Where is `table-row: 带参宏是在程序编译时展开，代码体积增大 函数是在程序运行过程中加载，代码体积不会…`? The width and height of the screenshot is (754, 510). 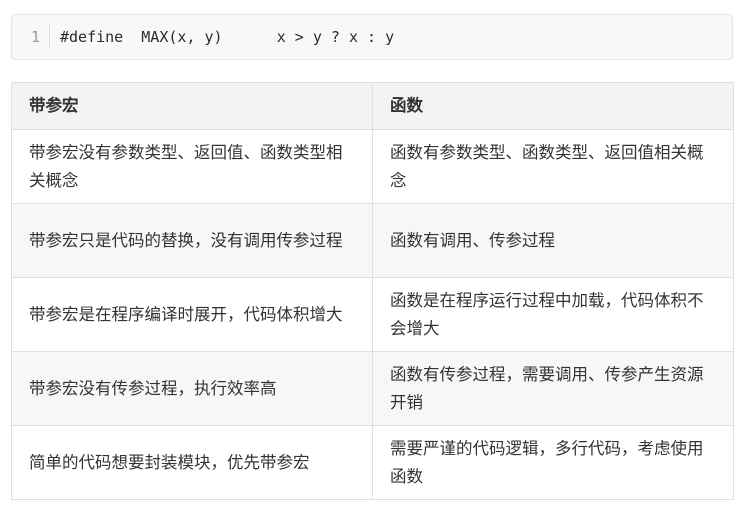 table-row: 带参宏是在程序编译时展开，代码体积增大 函数是在程序运行过程中加载，代码体积不会… is located at coordinates (372, 314).